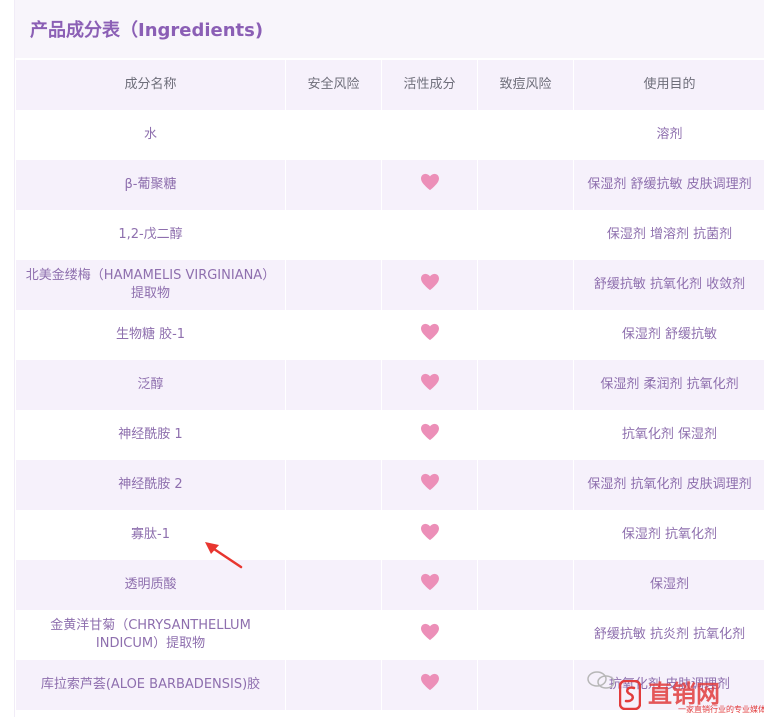 Image resolution: width=764 pixels, height=717 pixels. I want to click on header-ingredient-name: 成分名称, so click(150, 85).